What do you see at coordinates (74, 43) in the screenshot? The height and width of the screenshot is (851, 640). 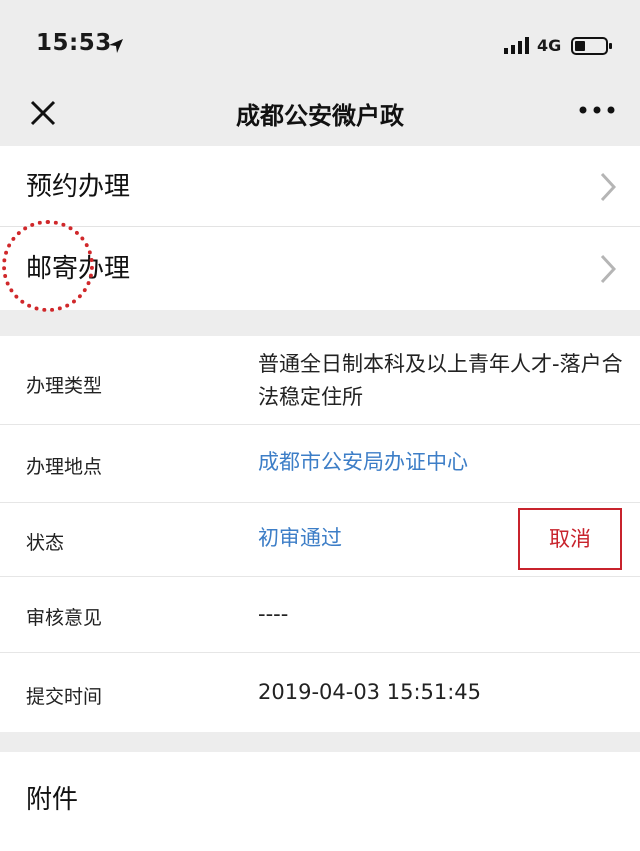 I see `status-time: 15:53` at bounding box center [74, 43].